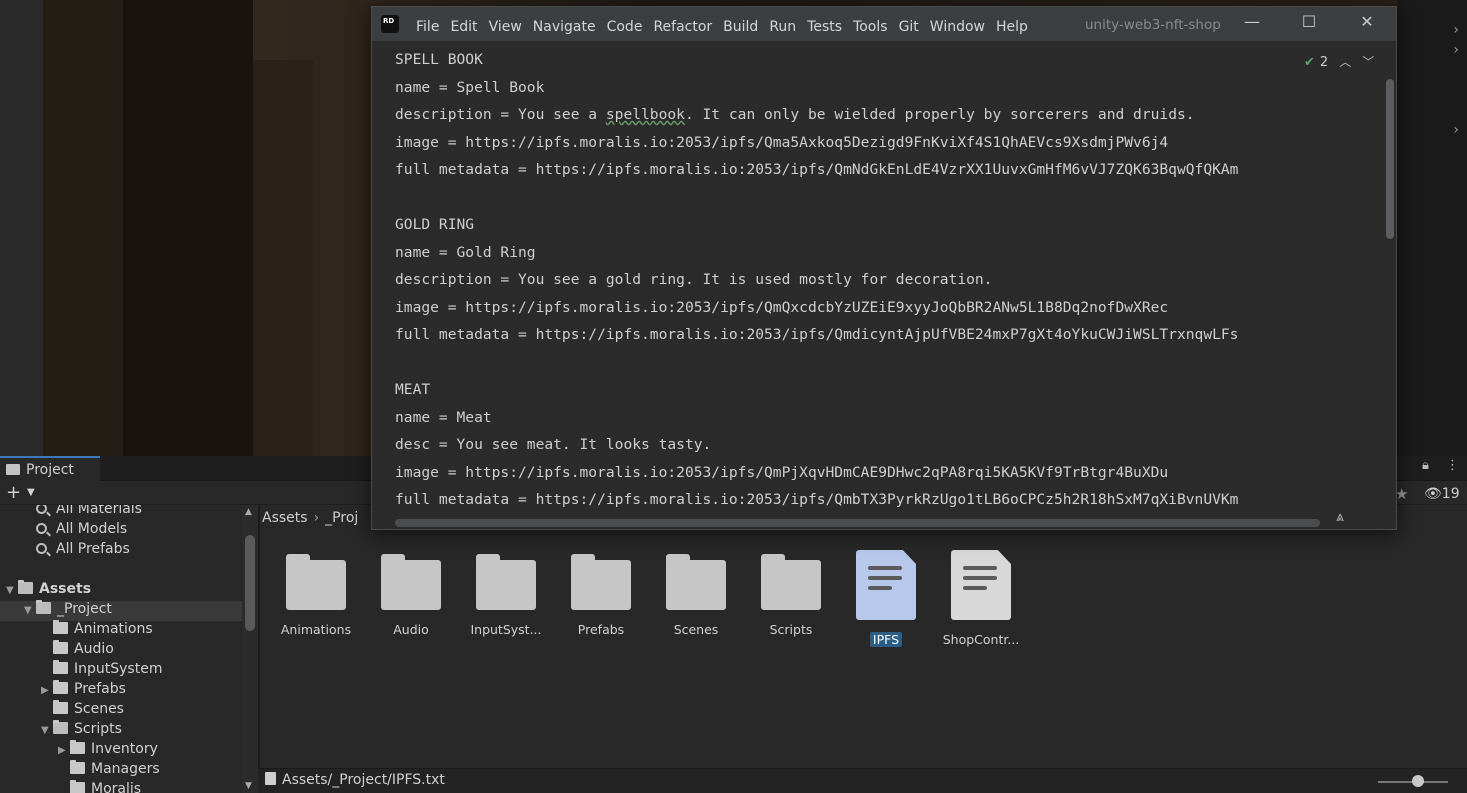 This screenshot has width=1467, height=793. What do you see at coordinates (248, 512) in the screenshot?
I see `scroll-up-icon: ▲` at bounding box center [248, 512].